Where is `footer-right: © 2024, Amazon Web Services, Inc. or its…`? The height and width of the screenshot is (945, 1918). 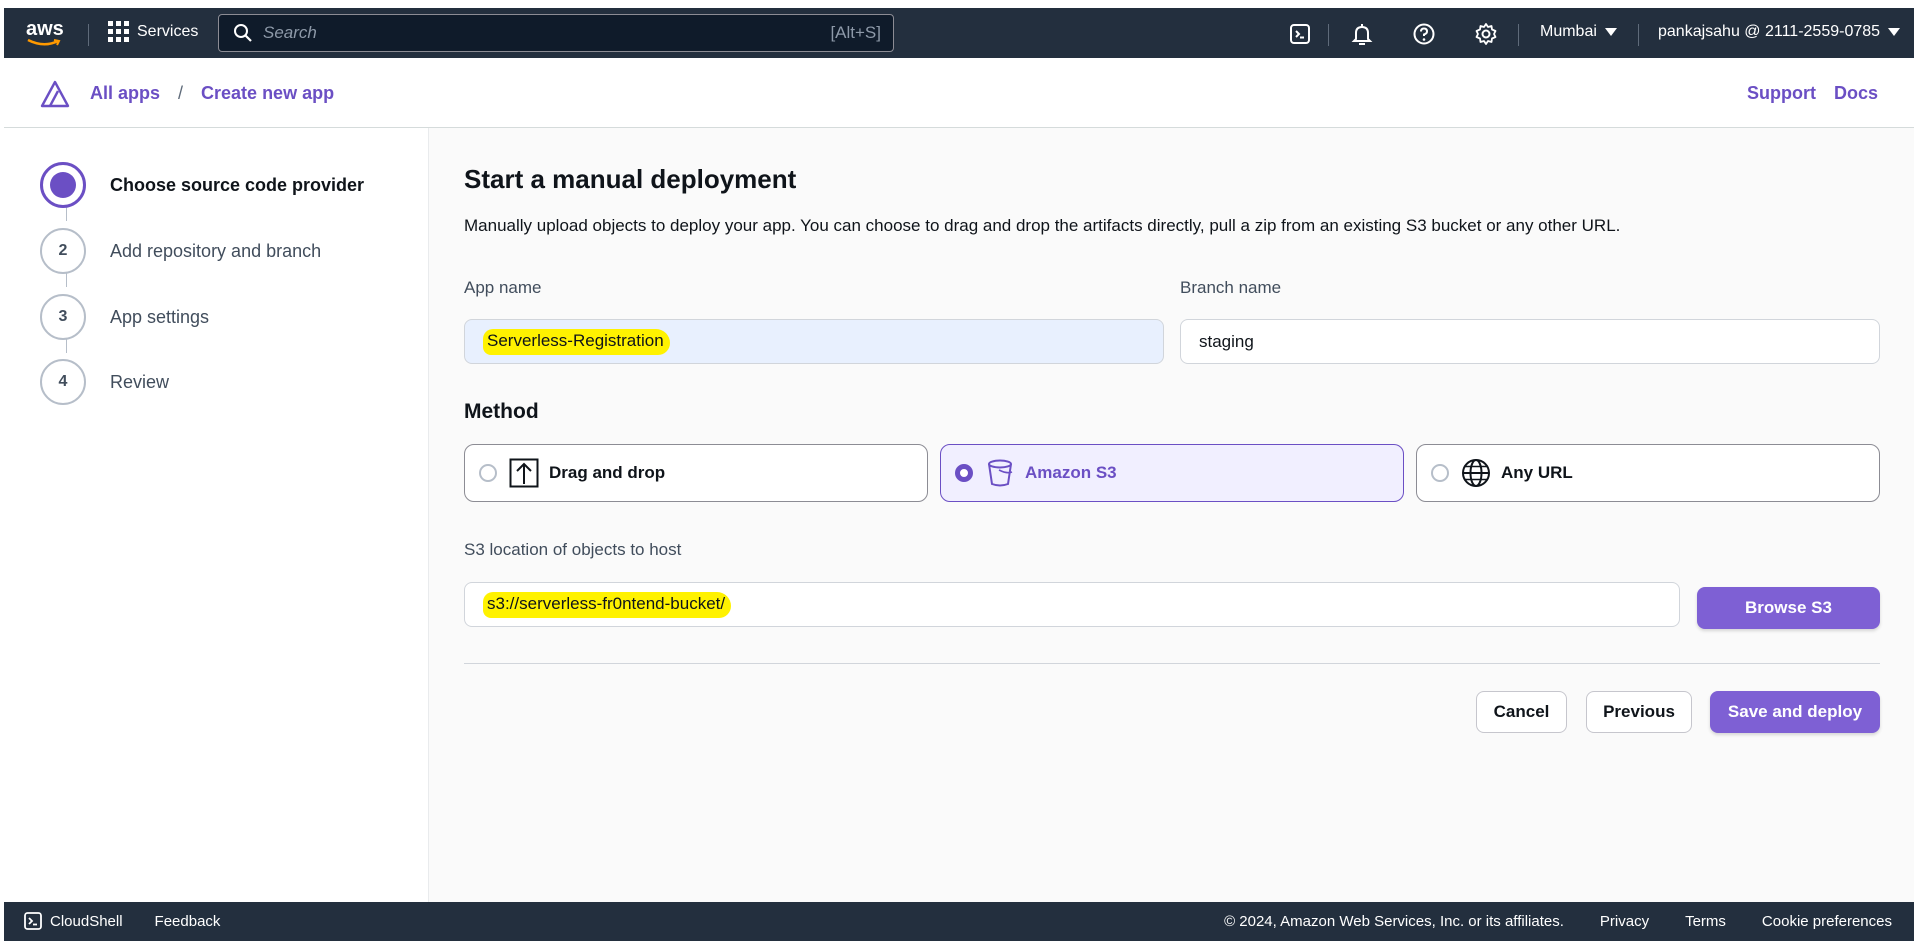
footer-right: © 2024, Amazon Web Services, Inc. or its… is located at coordinates (1558, 921).